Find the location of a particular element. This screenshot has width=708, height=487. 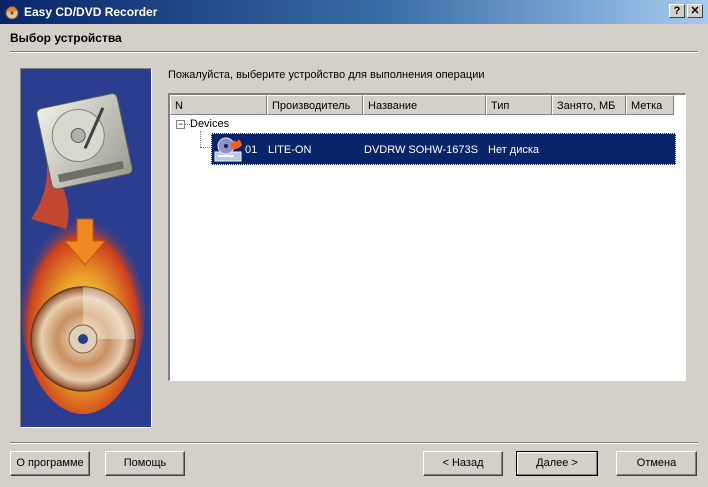

footer-divider is located at coordinates (354, 443).